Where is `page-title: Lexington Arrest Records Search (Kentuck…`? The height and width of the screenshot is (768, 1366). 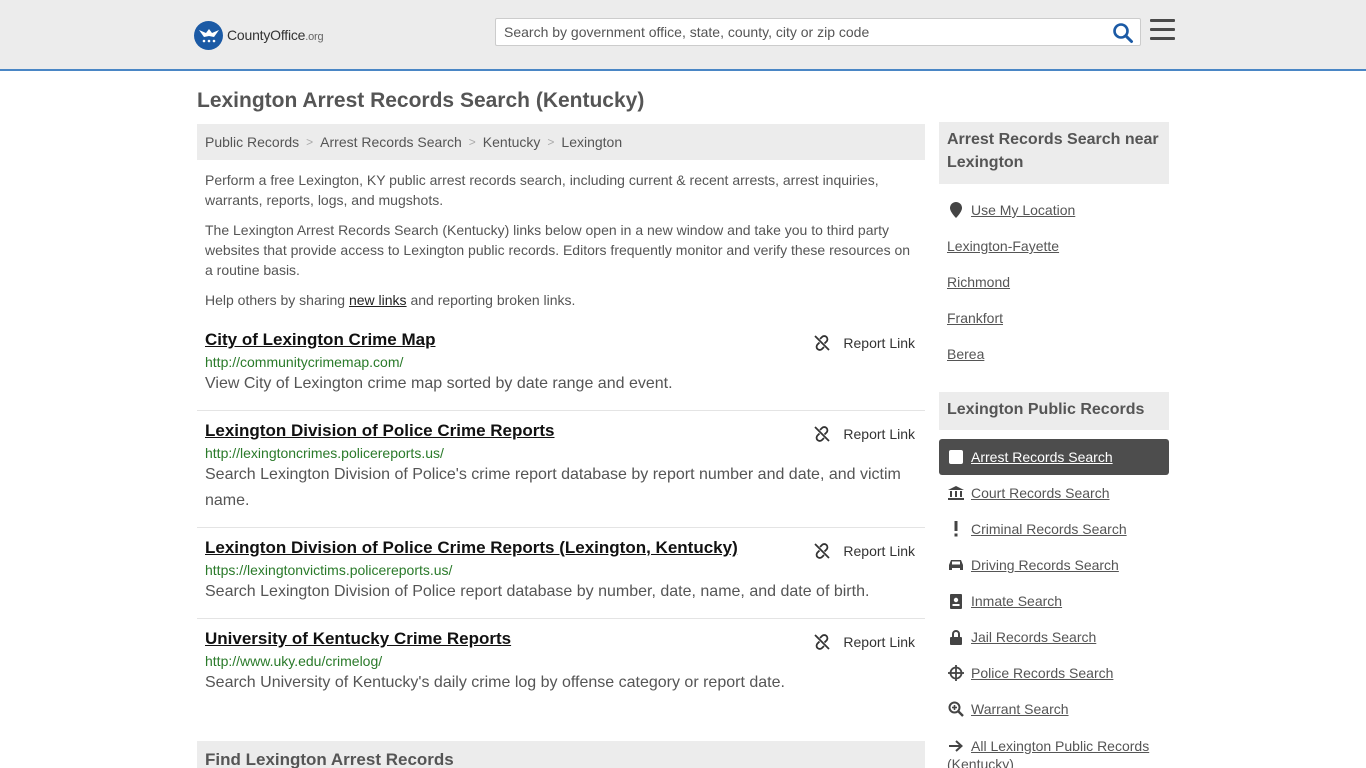 page-title: Lexington Arrest Records Search (Kentuck… is located at coordinates (421, 100).